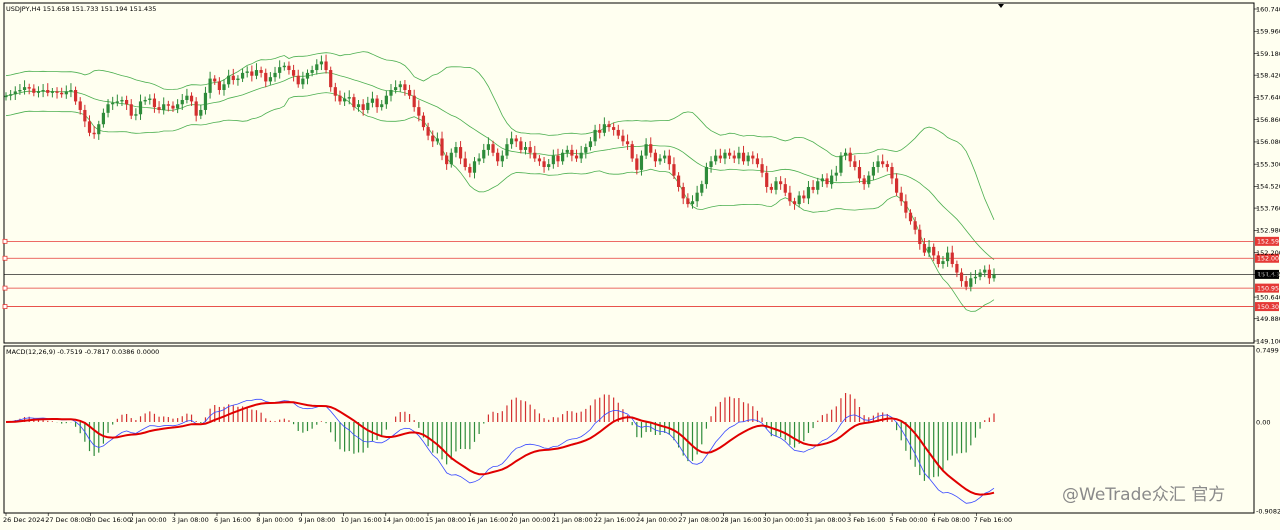 The image size is (1280, 530). What do you see at coordinates (361, 520) in the screenshot?
I see `time-tick-label: 10 Jan 16:00` at bounding box center [361, 520].